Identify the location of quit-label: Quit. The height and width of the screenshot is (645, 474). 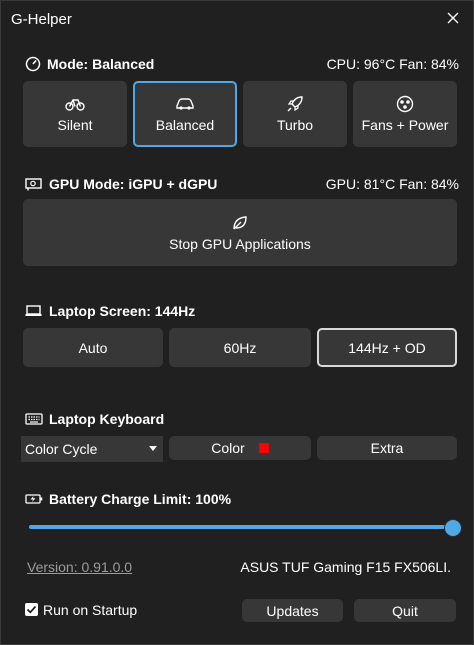
(405, 610).